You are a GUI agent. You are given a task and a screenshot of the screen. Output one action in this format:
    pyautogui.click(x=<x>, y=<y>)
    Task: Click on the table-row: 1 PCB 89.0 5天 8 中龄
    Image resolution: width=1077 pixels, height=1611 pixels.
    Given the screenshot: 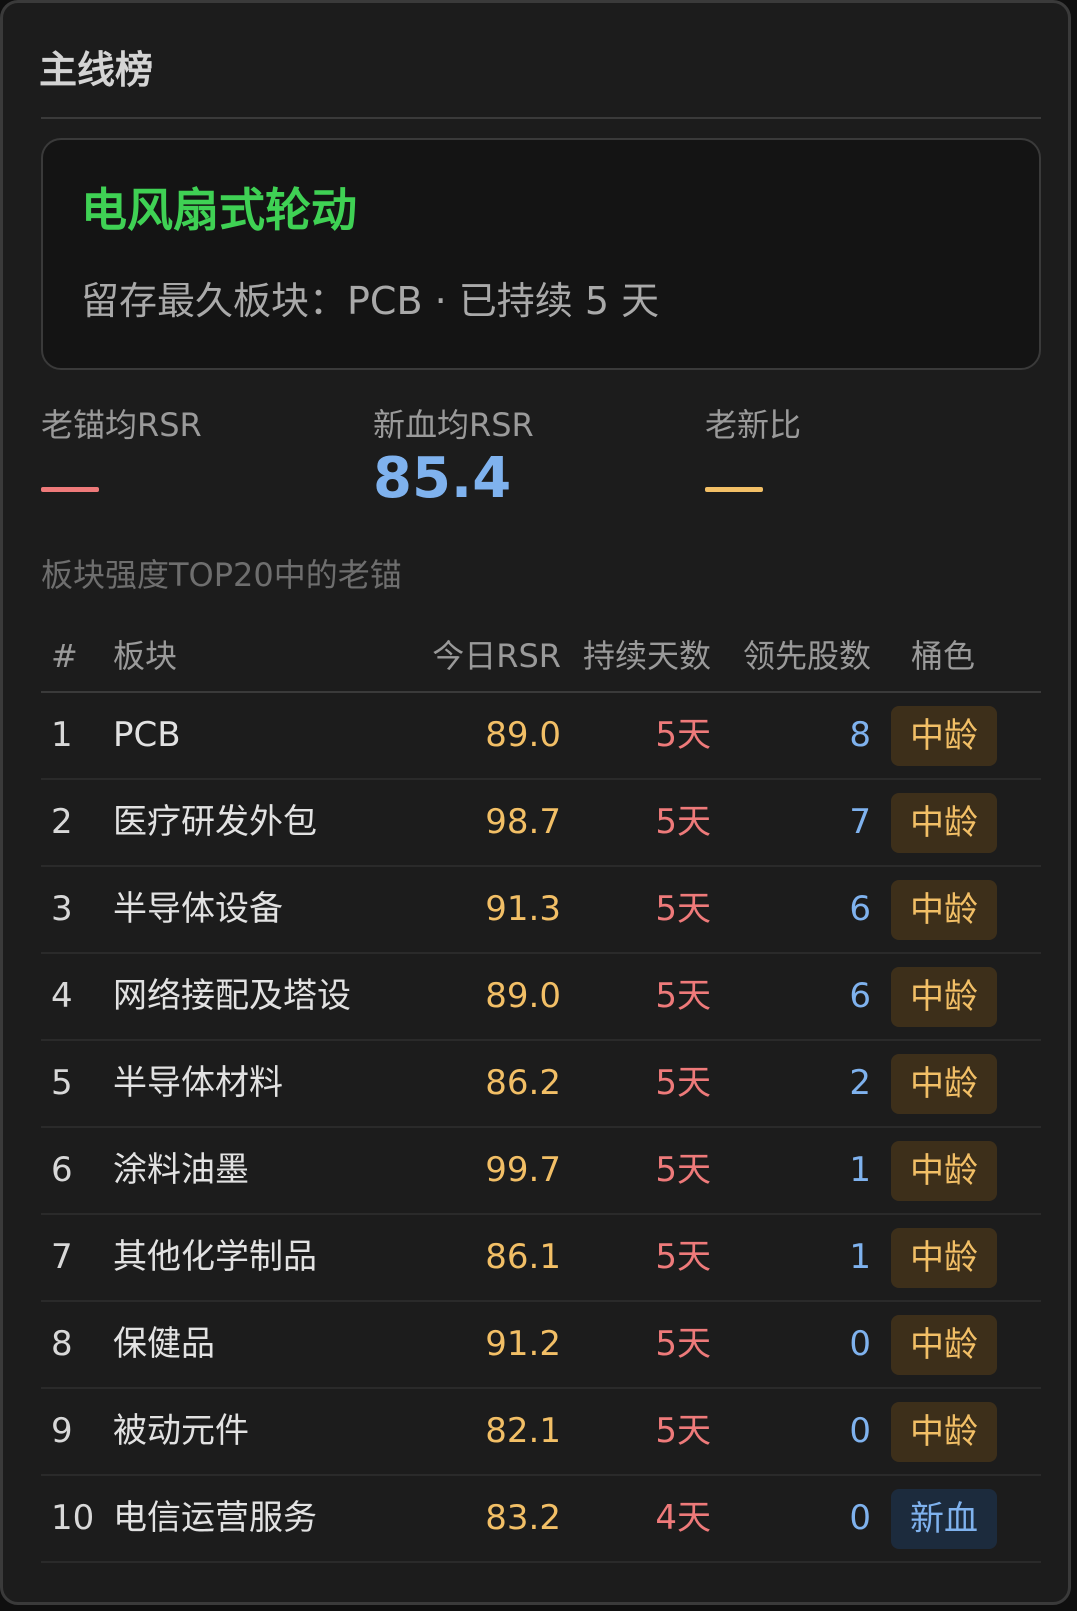 What is the action you would take?
    pyautogui.click(x=541, y=736)
    